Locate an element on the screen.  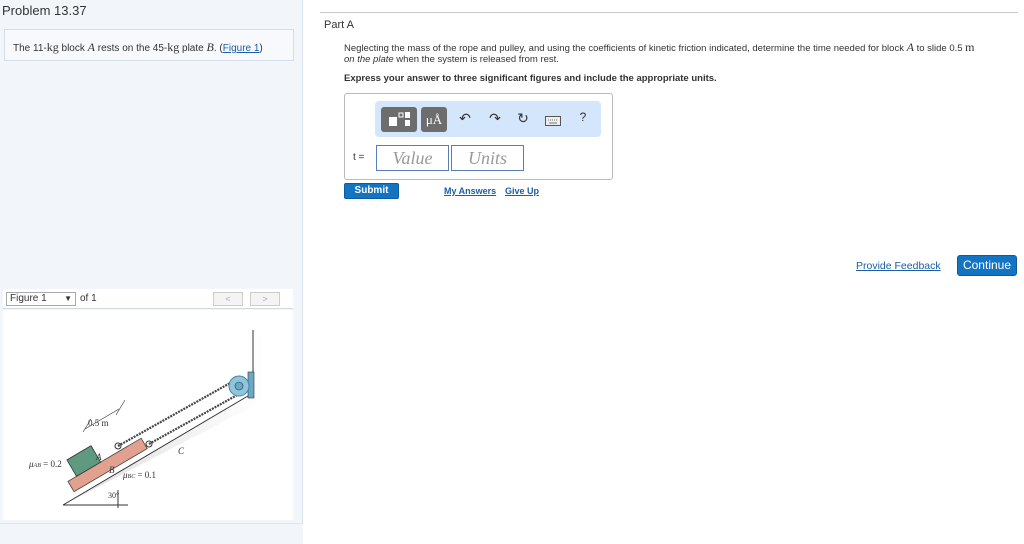
figure-link: Figure 1 is located at coordinates (241, 48).